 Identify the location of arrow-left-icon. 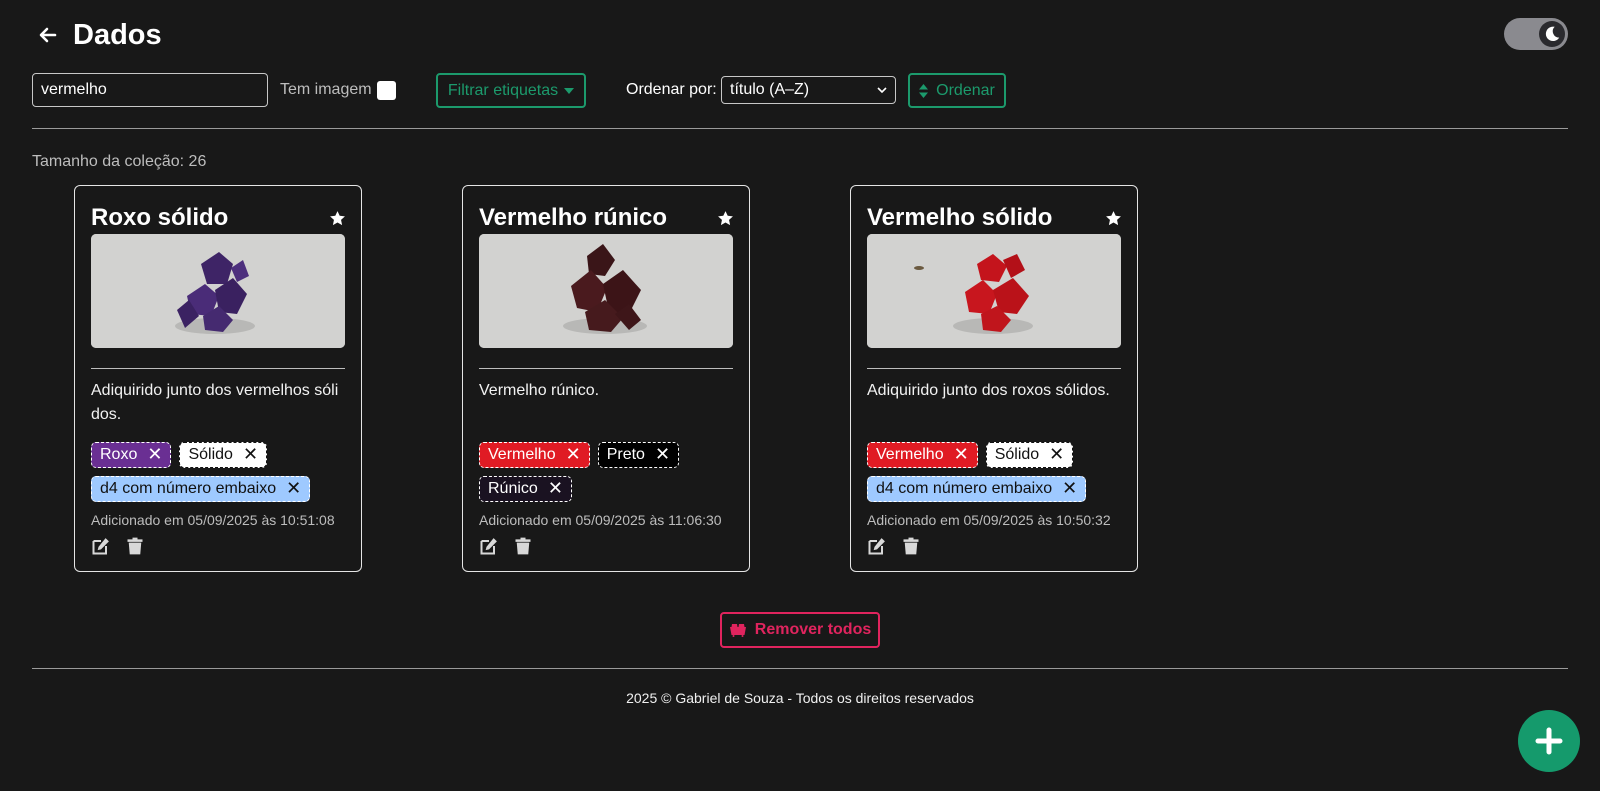
(48, 35).